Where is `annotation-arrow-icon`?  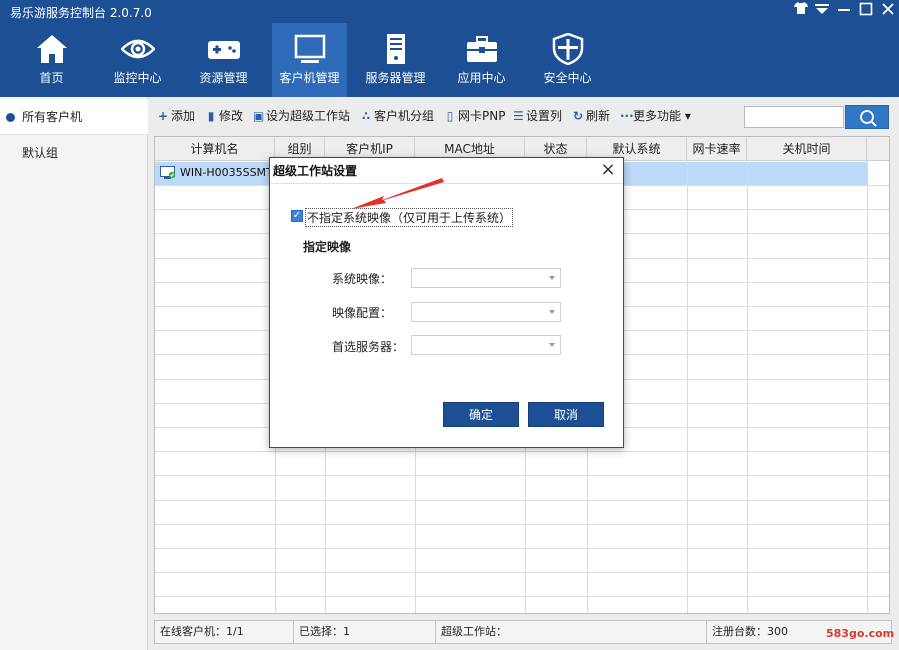 annotation-arrow-icon is located at coordinates (397, 193).